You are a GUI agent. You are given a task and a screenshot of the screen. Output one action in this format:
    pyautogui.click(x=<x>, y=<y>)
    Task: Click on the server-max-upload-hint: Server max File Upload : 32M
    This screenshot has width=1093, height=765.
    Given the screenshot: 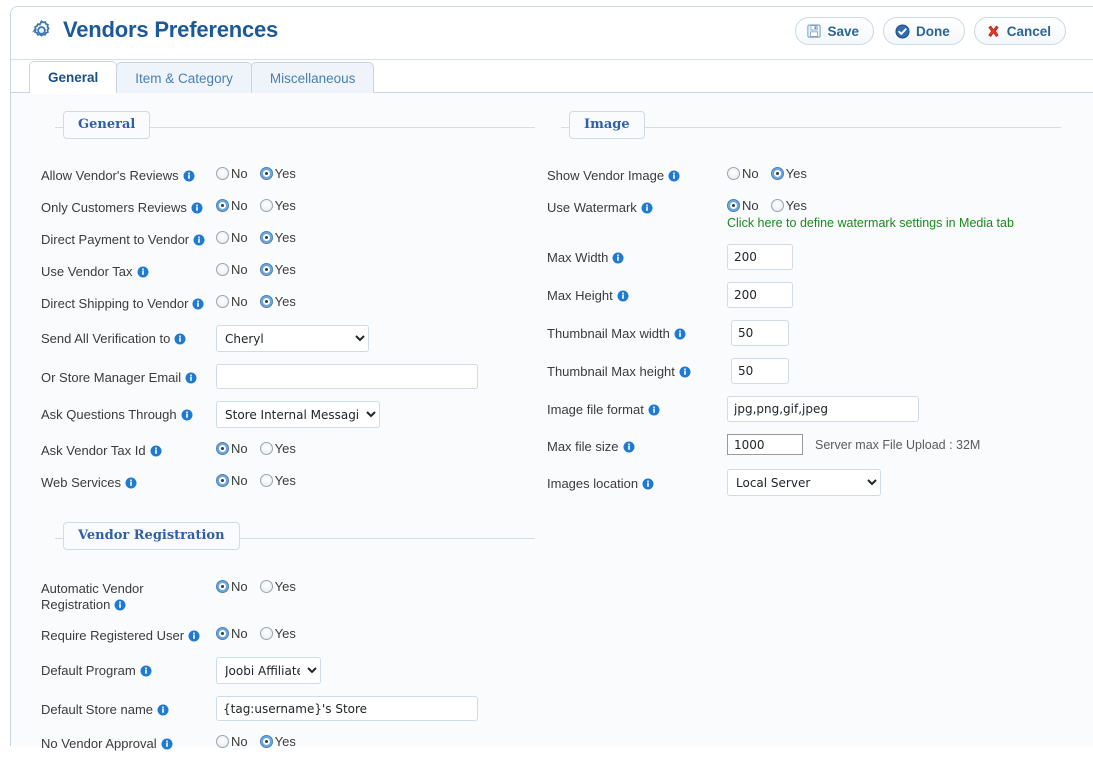 What is the action you would take?
    pyautogui.click(x=898, y=444)
    